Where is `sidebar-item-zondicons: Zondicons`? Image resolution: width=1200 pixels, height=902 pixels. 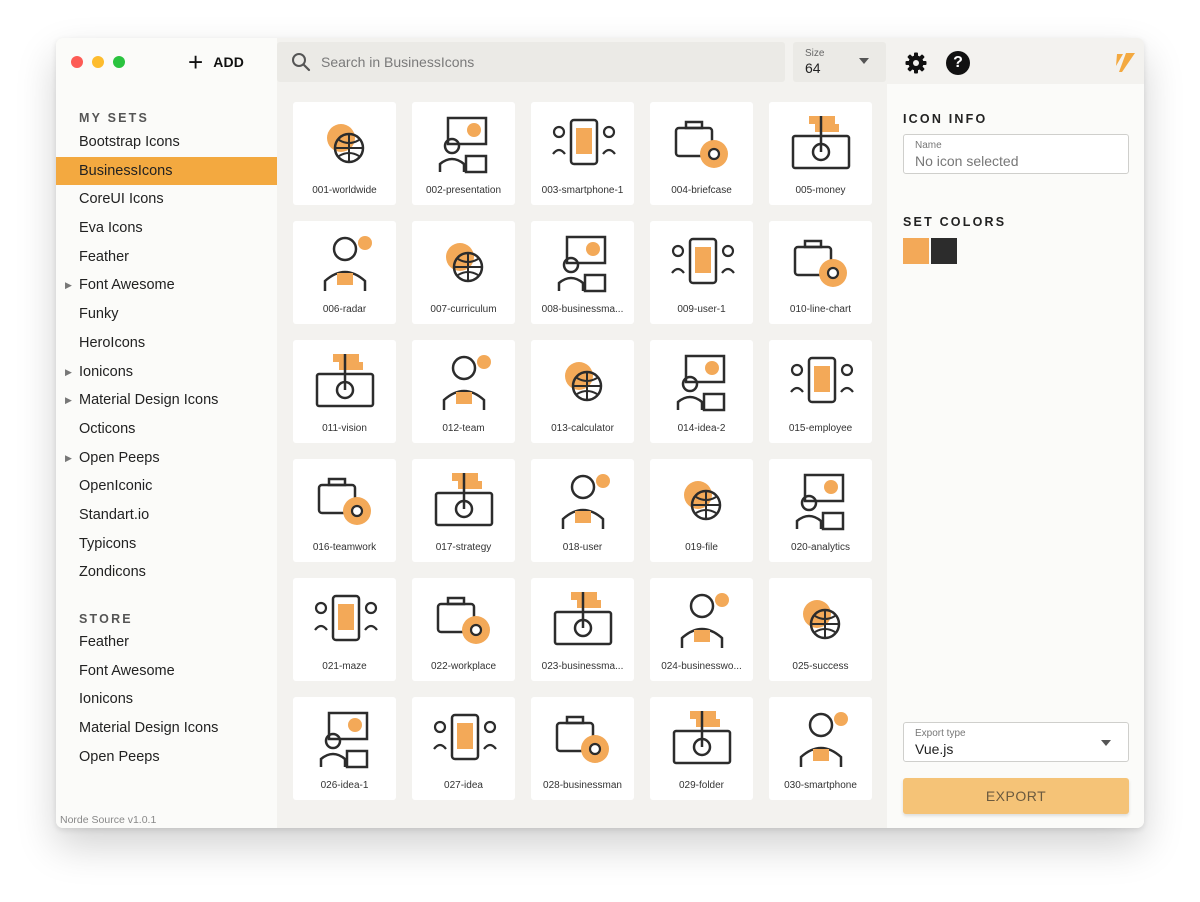 sidebar-item-zondicons: Zondicons is located at coordinates (166, 572).